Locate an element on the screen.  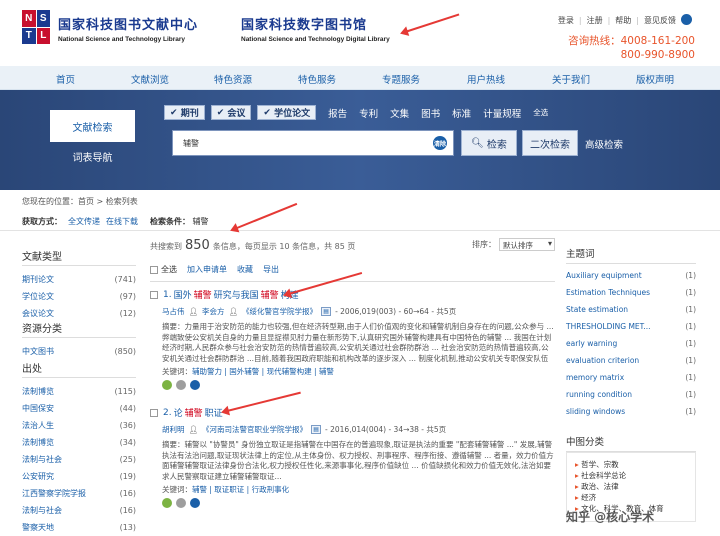
type-collection: 文集 is located at coordinates (399, 113).